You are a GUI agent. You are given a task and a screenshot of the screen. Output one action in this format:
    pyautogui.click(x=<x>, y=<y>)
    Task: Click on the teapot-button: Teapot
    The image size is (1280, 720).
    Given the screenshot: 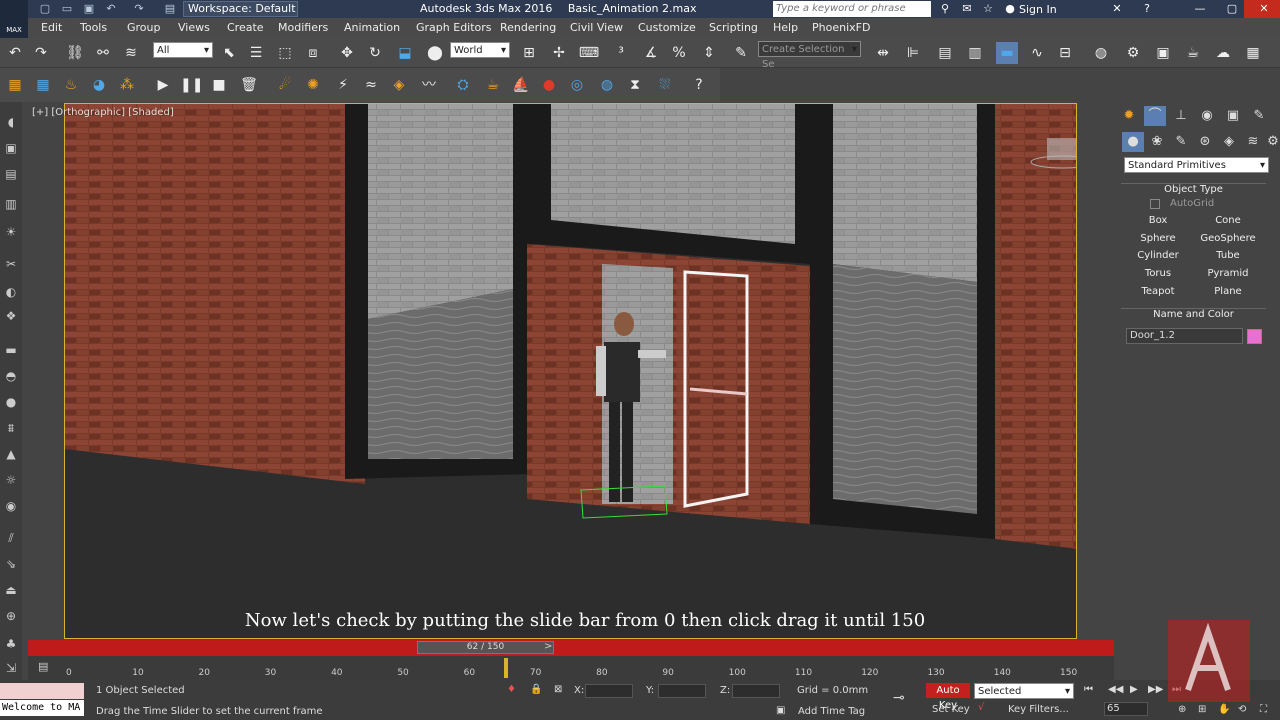 What is the action you would take?
    pyautogui.click(x=1158, y=291)
    